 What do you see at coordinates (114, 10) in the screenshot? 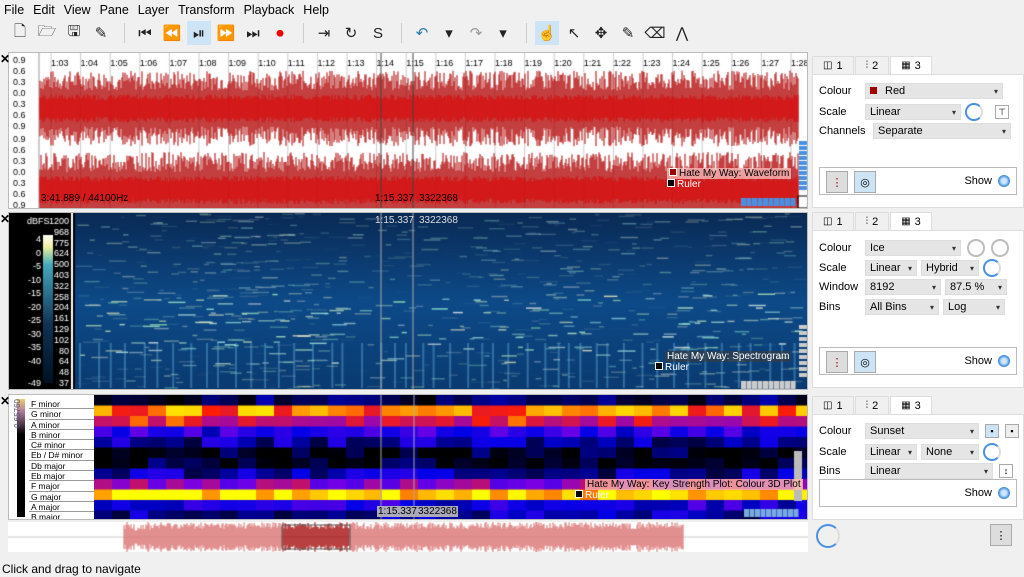
I see `menu-pane: Pane` at bounding box center [114, 10].